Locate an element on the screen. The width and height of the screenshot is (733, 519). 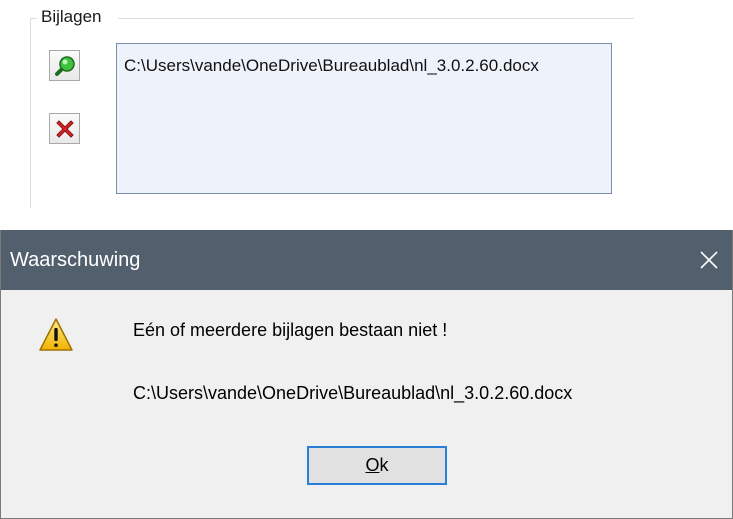
ok-accelerator: O is located at coordinates (372, 465).